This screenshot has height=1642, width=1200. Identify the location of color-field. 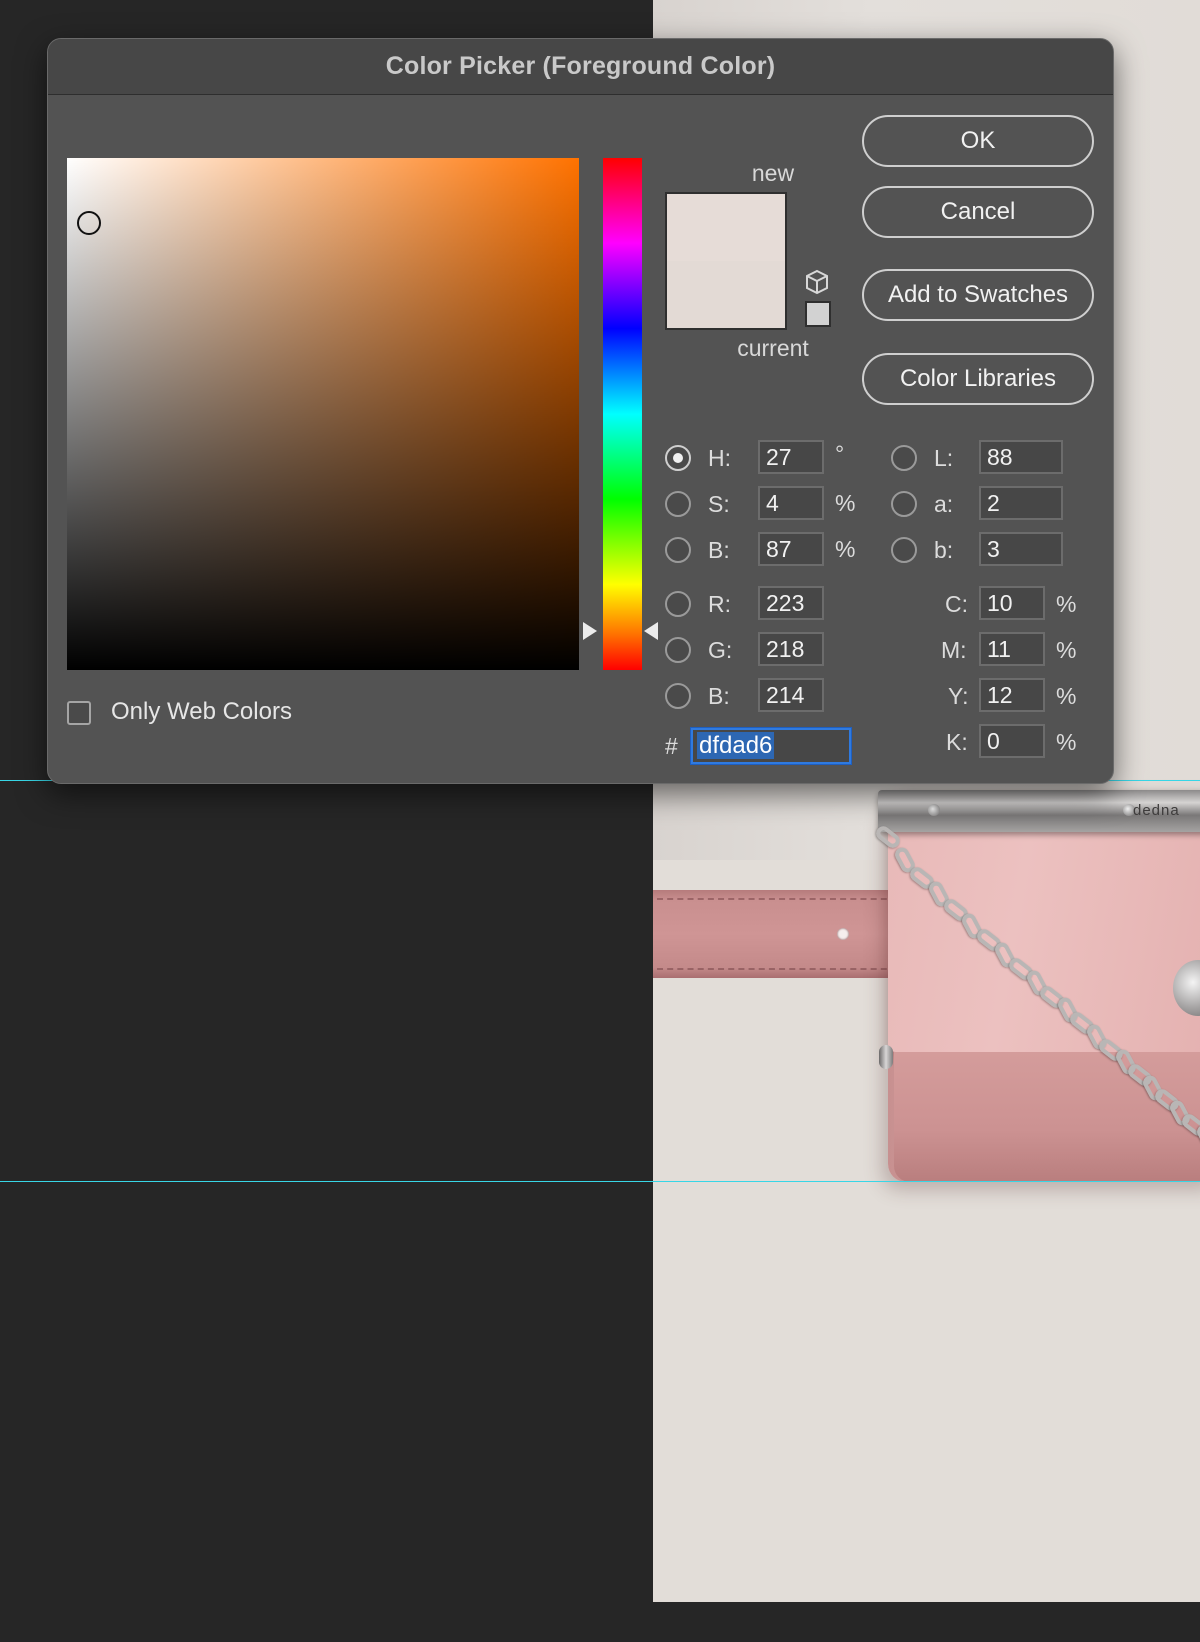
(323, 414).